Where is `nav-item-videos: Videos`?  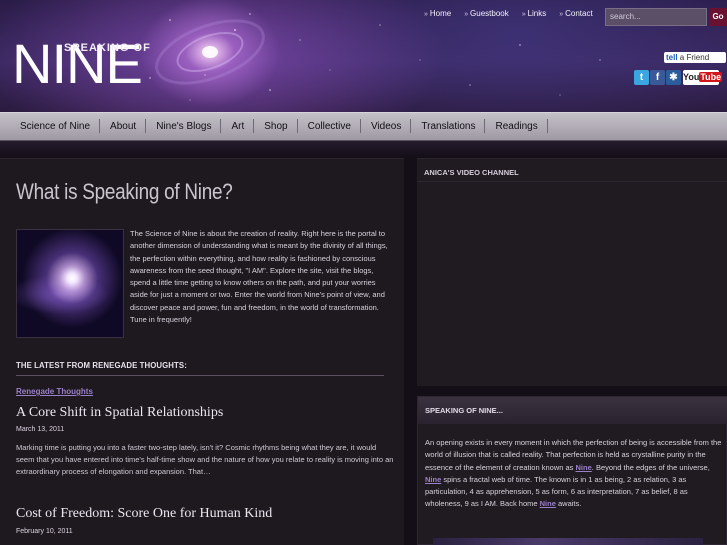
nav-item-videos: Videos is located at coordinates (386, 126).